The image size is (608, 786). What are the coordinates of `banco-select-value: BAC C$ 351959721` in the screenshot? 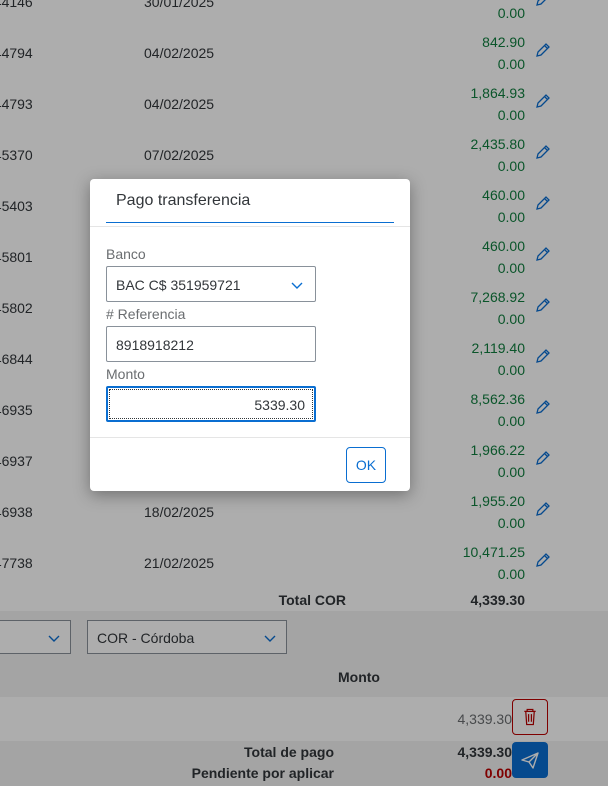 It's located at (178, 285).